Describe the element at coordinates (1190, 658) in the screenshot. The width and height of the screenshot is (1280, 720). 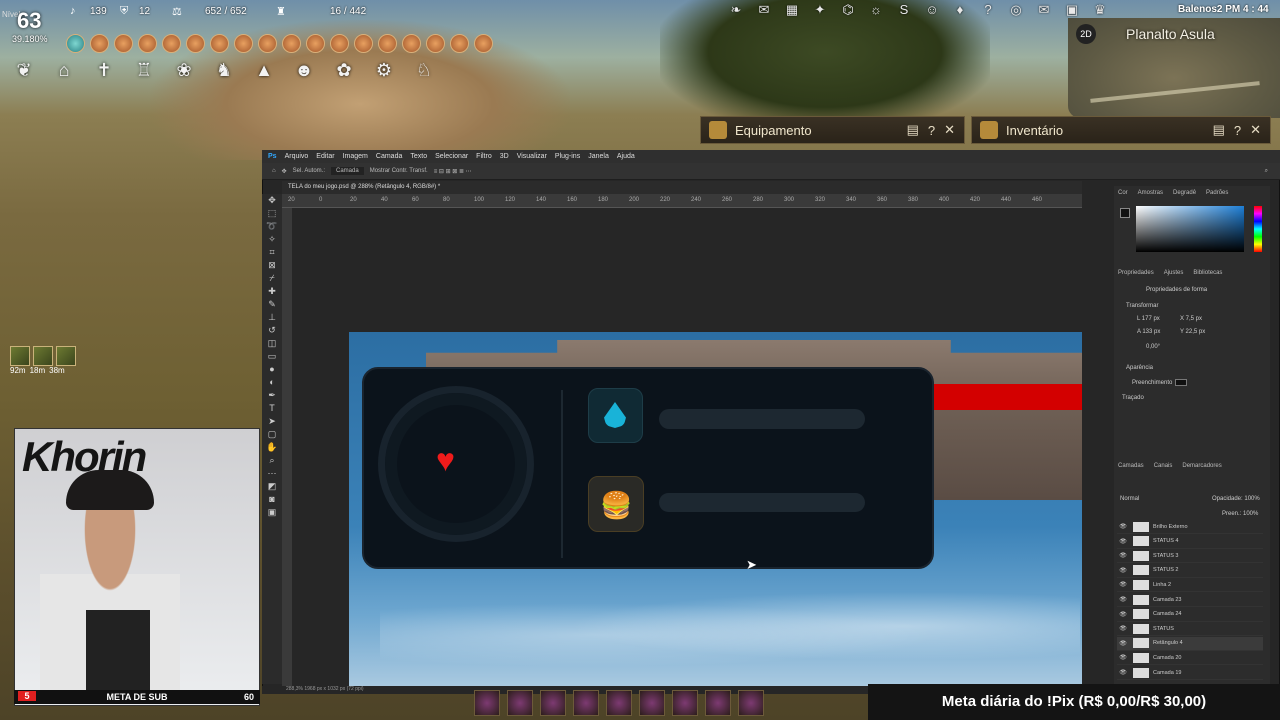
I see `layer-row: 👁 Camada 20` at that location.